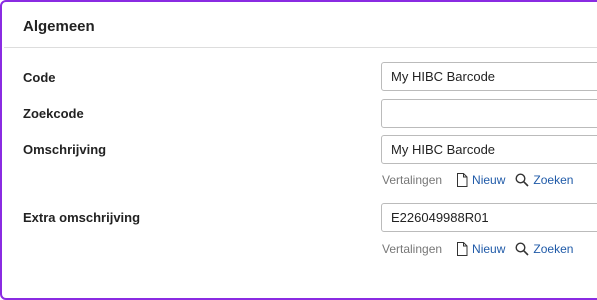 Image resolution: width=597 pixels, height=300 pixels. What do you see at coordinates (65, 149) in the screenshot?
I see `omschrijving-label: Omschrijving` at bounding box center [65, 149].